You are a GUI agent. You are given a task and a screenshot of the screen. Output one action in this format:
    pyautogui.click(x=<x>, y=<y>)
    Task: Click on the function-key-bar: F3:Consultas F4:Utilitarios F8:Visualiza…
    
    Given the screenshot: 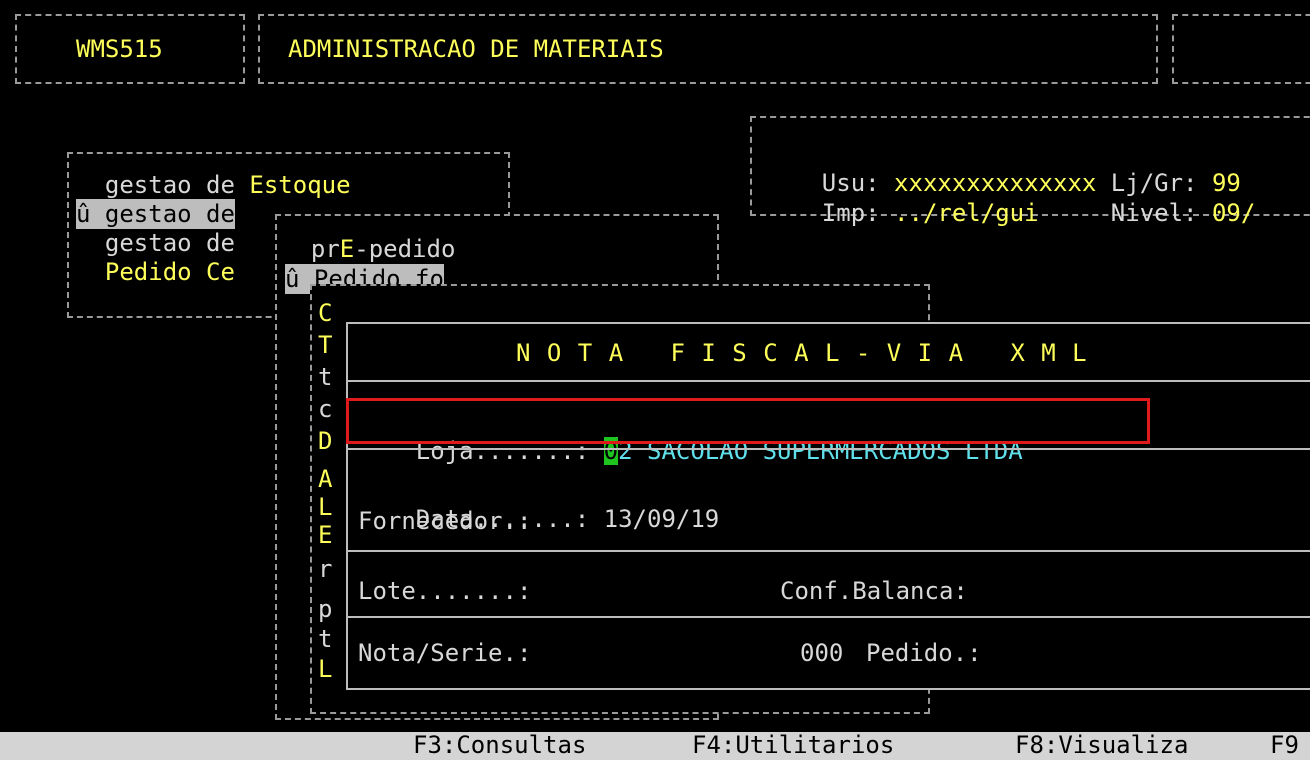 What is the action you would take?
    pyautogui.click(x=655, y=746)
    